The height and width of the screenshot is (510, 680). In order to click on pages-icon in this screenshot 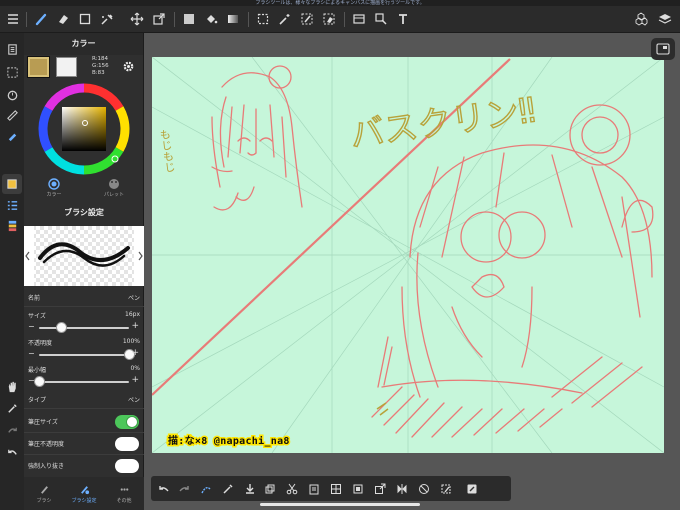, I will do `click(12, 49)`.